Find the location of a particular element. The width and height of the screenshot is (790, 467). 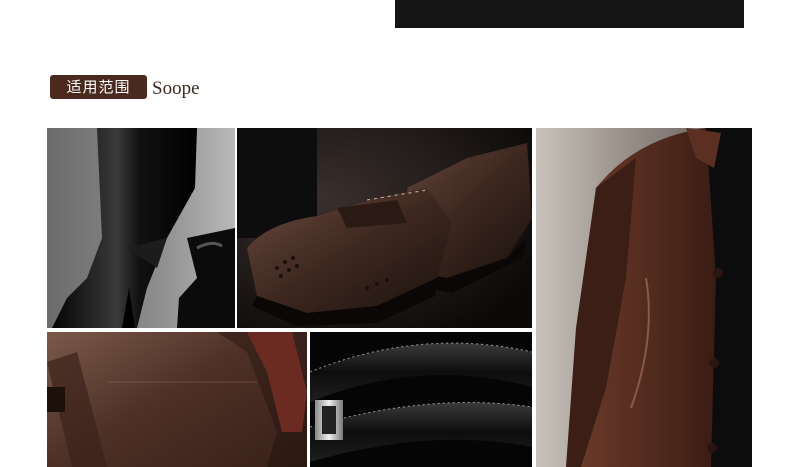

scope-title-en: Soope is located at coordinates (176, 88).